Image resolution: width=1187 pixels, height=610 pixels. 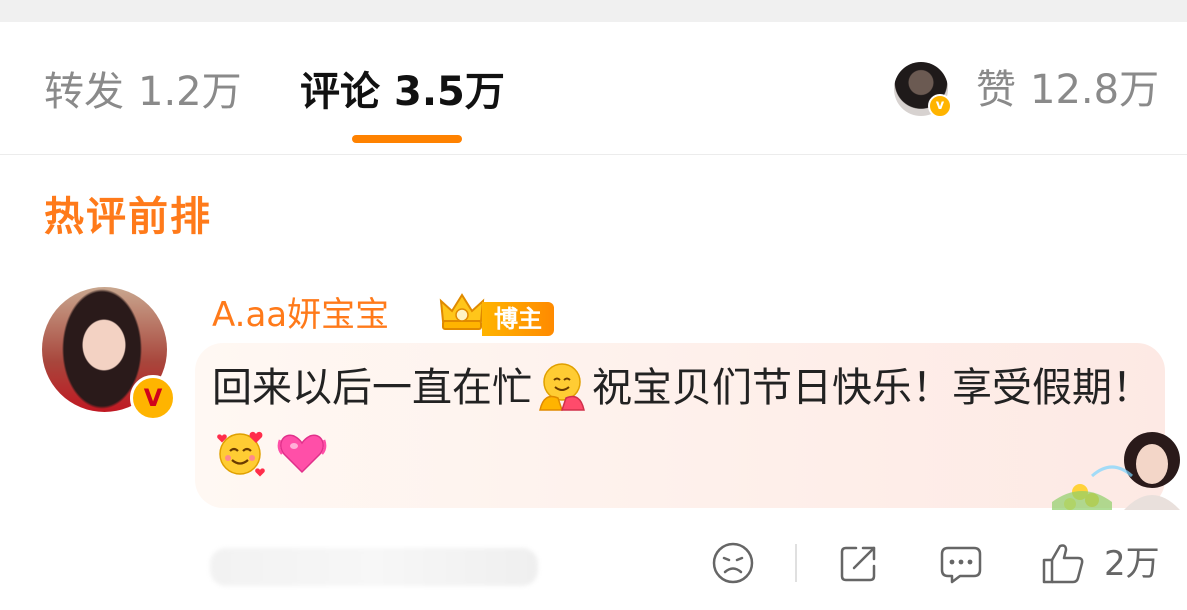 What do you see at coordinates (109, 354) in the screenshot?
I see `commenter-avatar: V` at bounding box center [109, 354].